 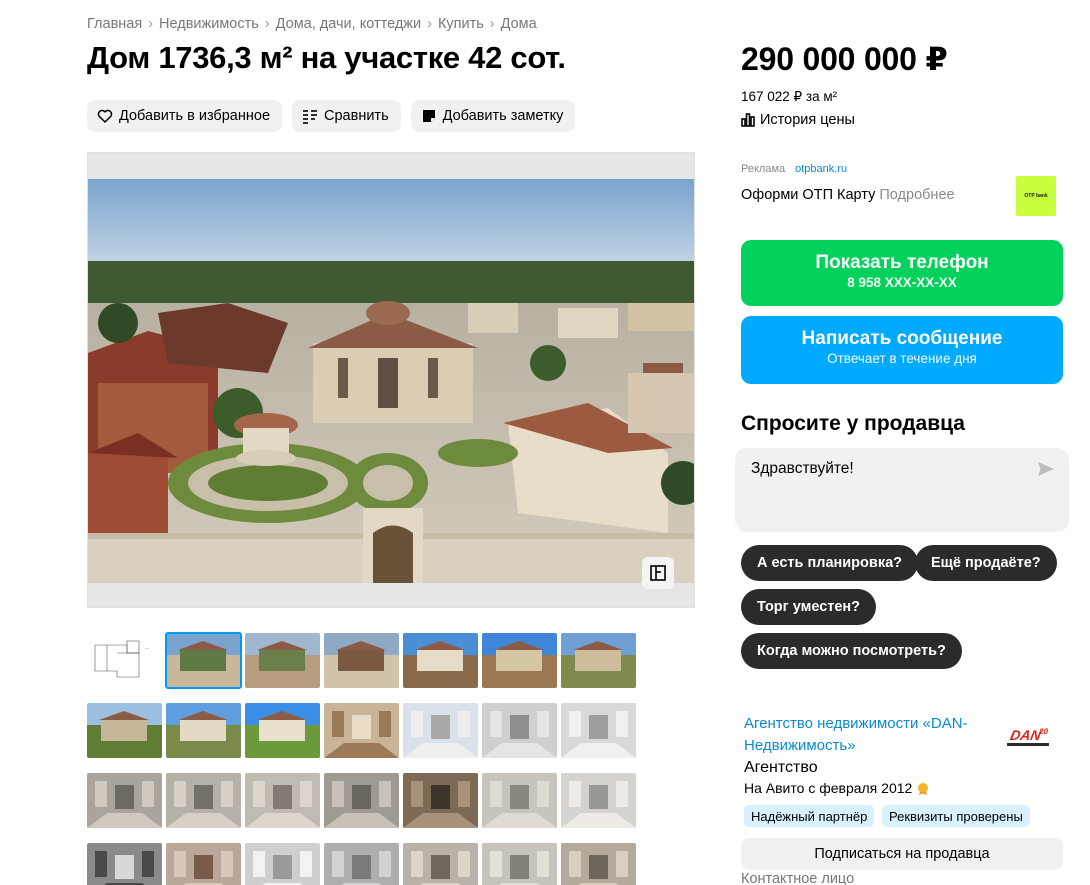 I want to click on response-time: Отвечает в течение дня, so click(x=902, y=358).